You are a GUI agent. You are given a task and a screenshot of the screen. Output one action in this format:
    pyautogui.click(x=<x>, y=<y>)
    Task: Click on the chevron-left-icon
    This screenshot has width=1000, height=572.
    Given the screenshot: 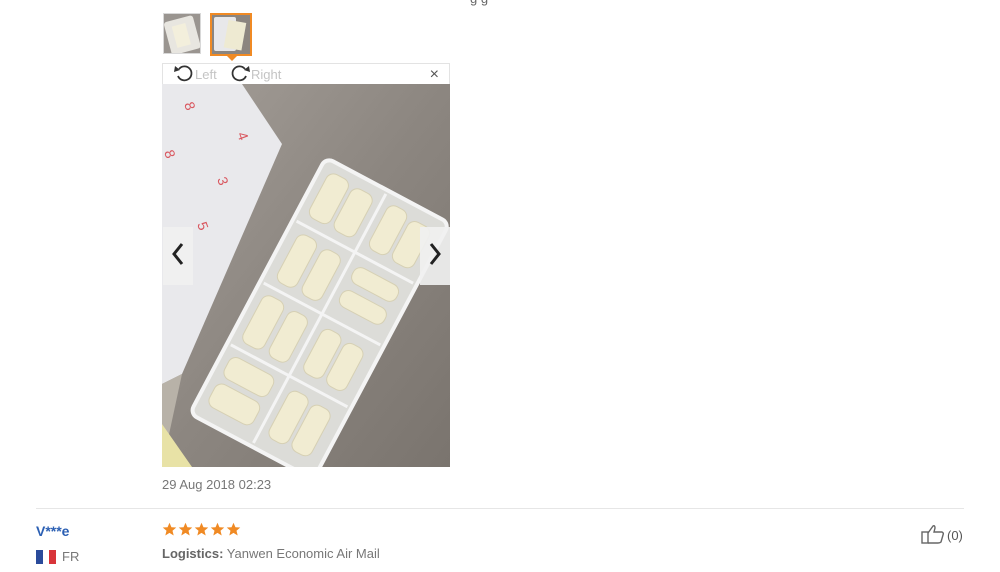 What is the action you would take?
    pyautogui.click(x=178, y=256)
    